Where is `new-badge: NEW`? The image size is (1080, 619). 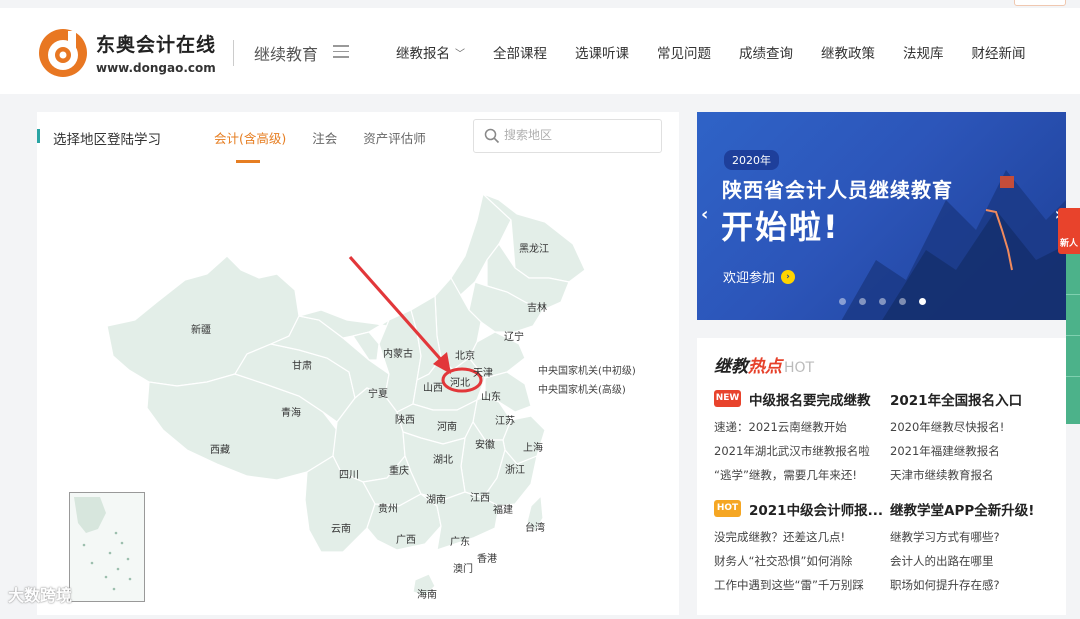
new-badge: NEW is located at coordinates (727, 398).